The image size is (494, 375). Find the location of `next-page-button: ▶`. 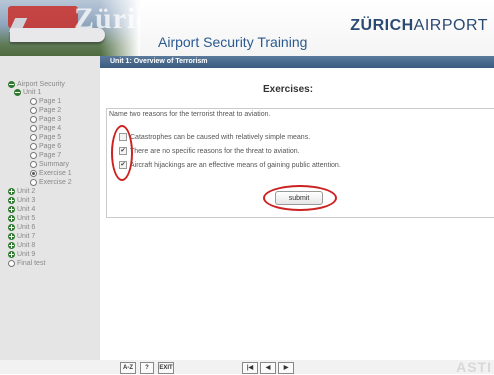

next-page-button: ▶ is located at coordinates (286, 368).